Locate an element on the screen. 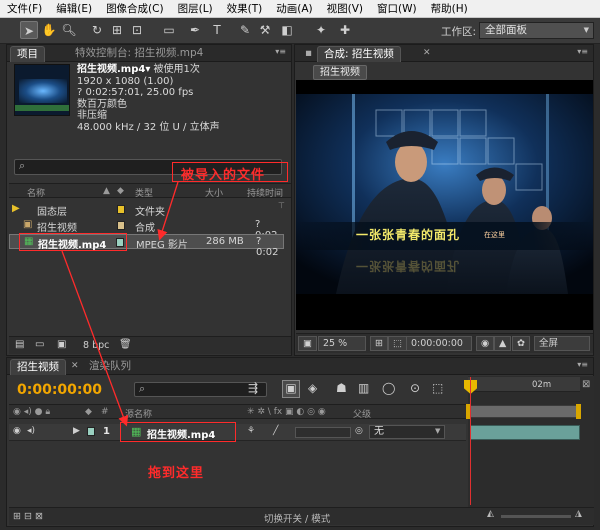  annotation-arrows is located at coordinates (120, 304).